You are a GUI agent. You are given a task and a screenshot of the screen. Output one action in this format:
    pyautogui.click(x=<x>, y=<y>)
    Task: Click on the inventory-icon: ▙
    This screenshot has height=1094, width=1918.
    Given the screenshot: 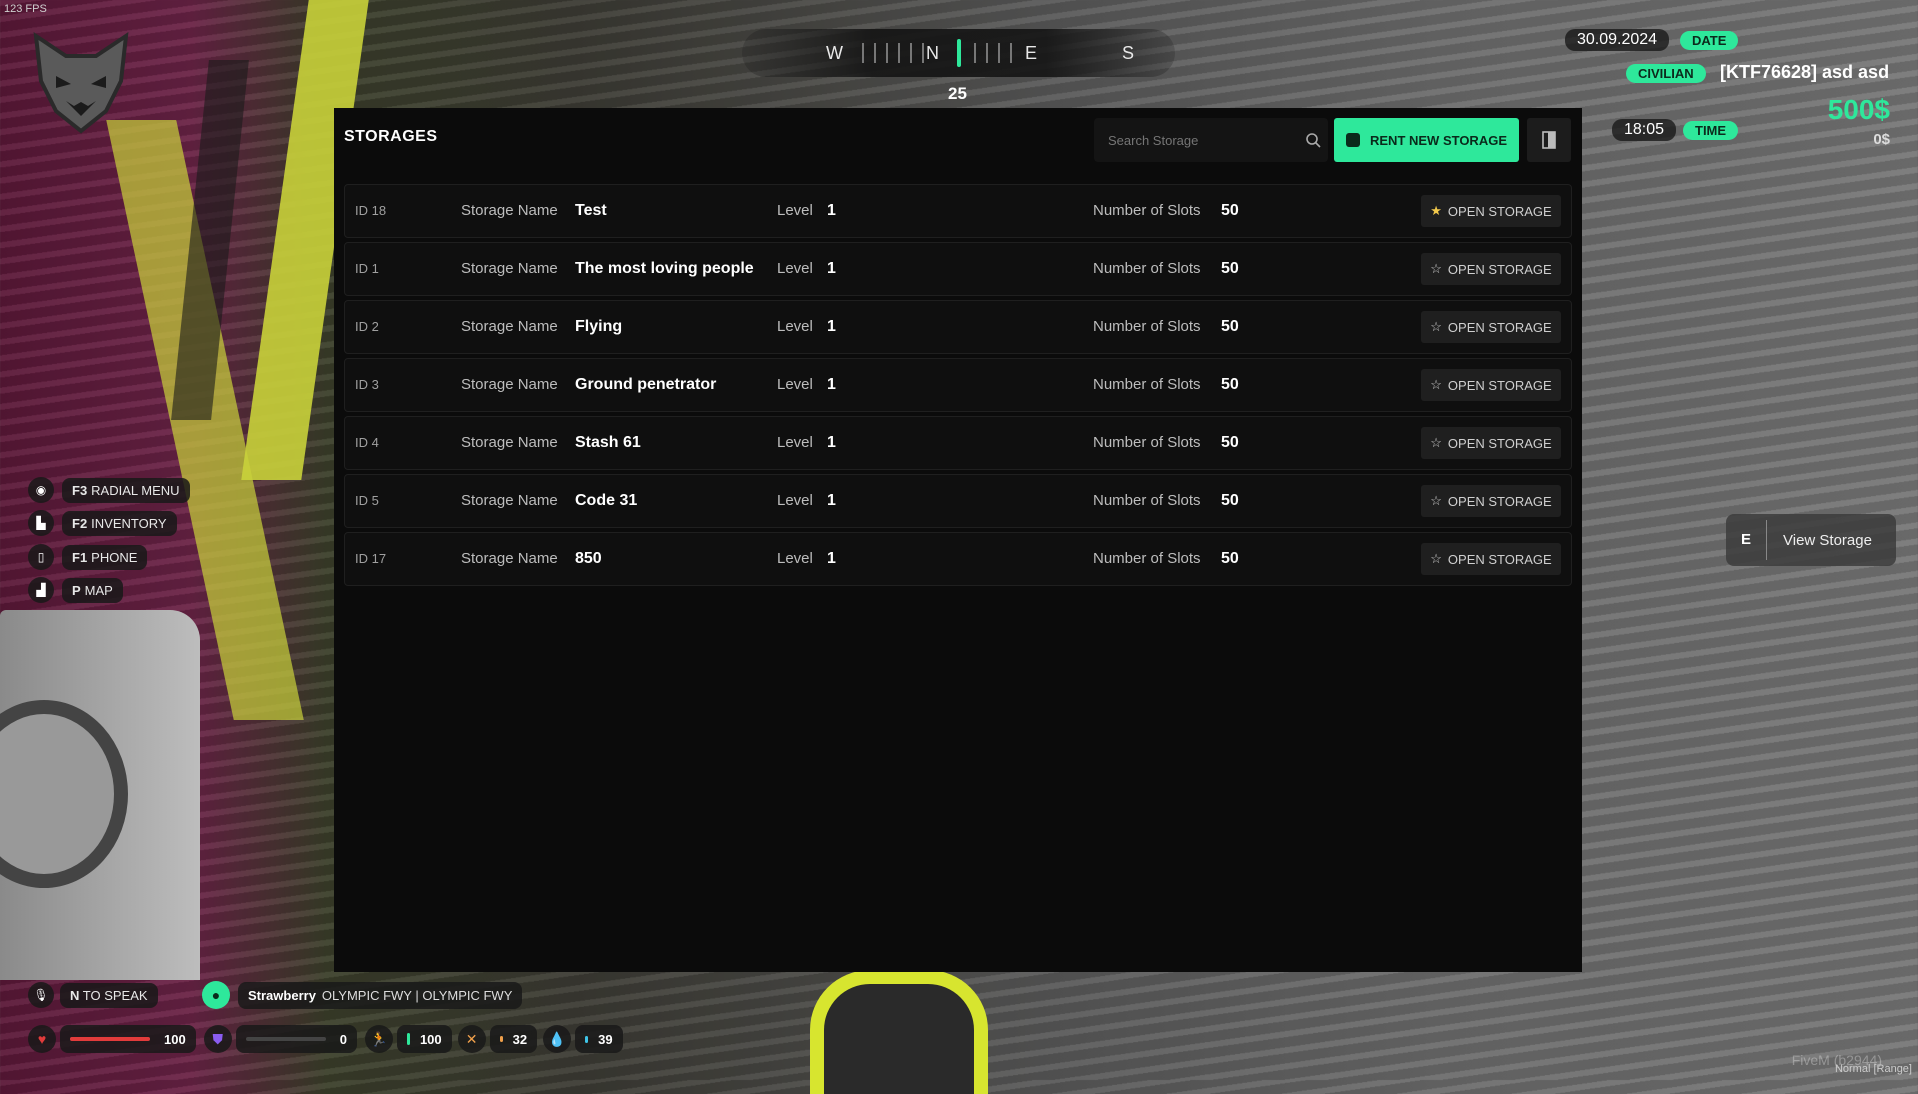 What is the action you would take?
    pyautogui.click(x=41, y=523)
    